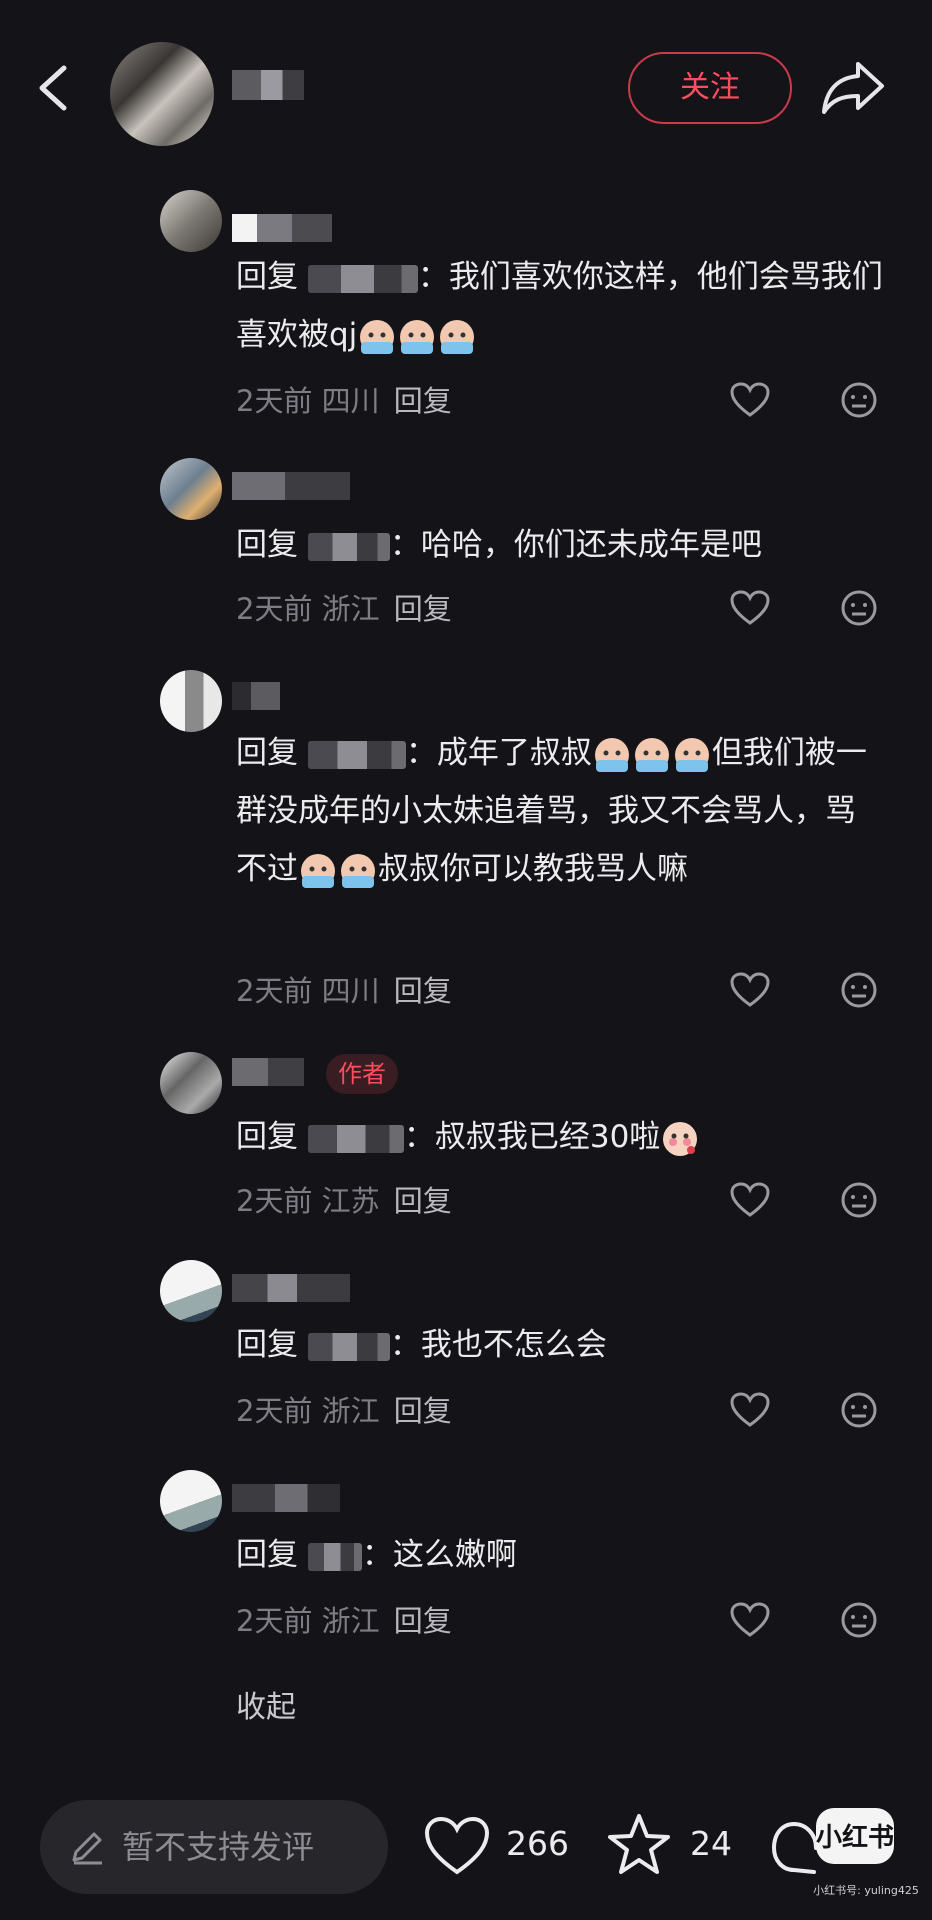 The image size is (932, 1920). I want to click on author-badge: 作者, so click(362, 1074).